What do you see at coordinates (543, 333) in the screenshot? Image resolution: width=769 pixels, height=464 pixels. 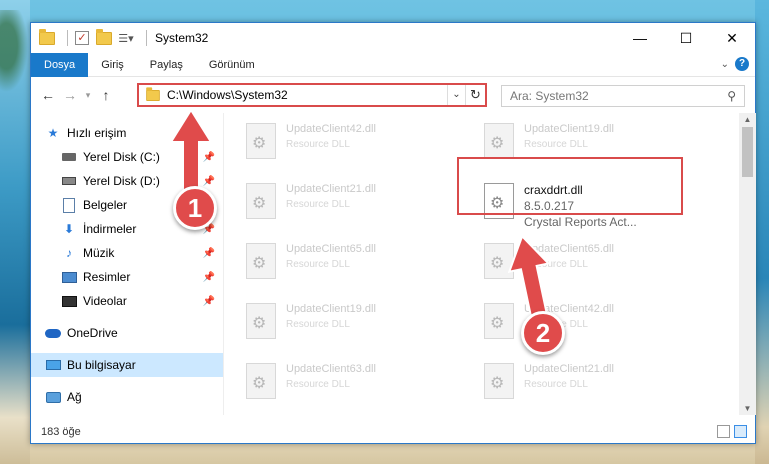 I see `step-marker-2: 2` at bounding box center [543, 333].